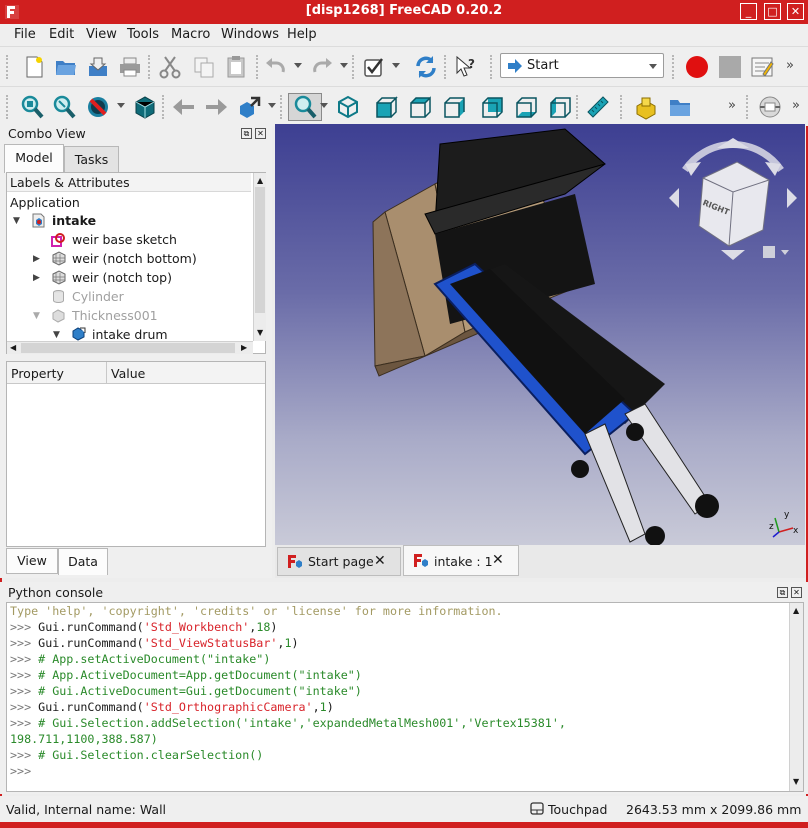 The image size is (808, 828). Describe the element at coordinates (305, 107) in the screenshot. I see `zoom-menu-button` at that location.